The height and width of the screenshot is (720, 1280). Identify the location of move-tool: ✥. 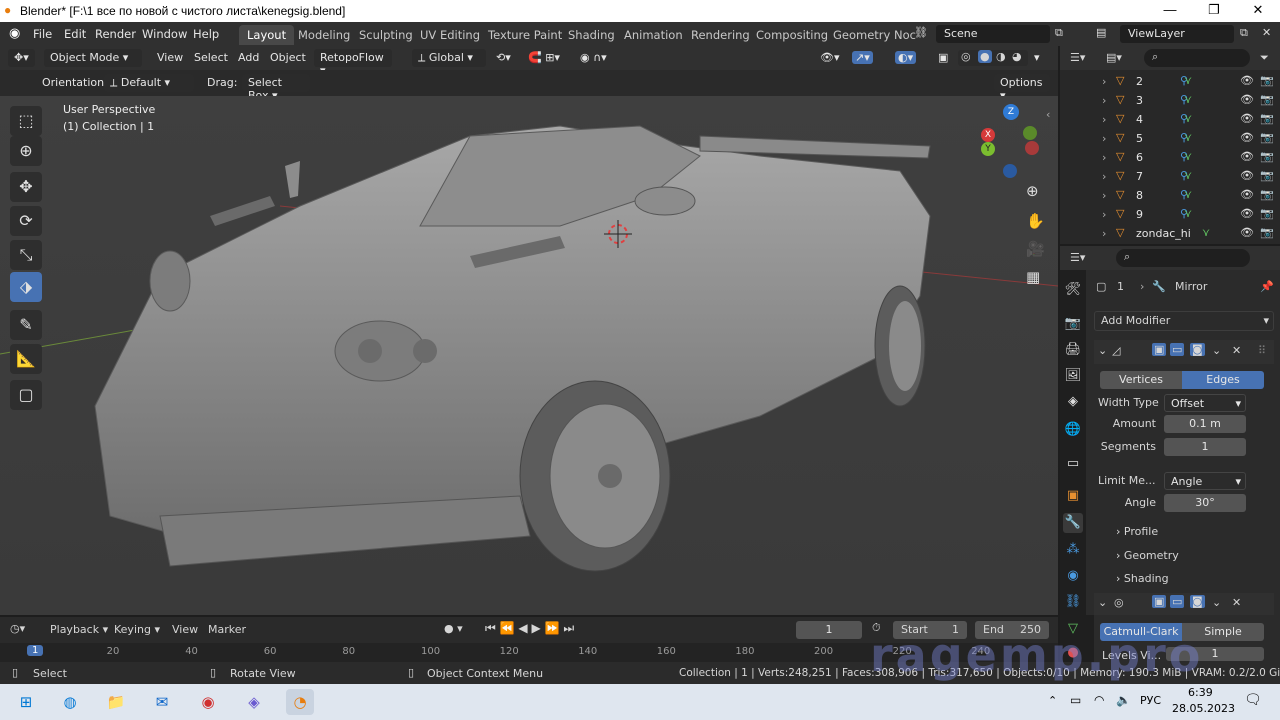
(26, 187).